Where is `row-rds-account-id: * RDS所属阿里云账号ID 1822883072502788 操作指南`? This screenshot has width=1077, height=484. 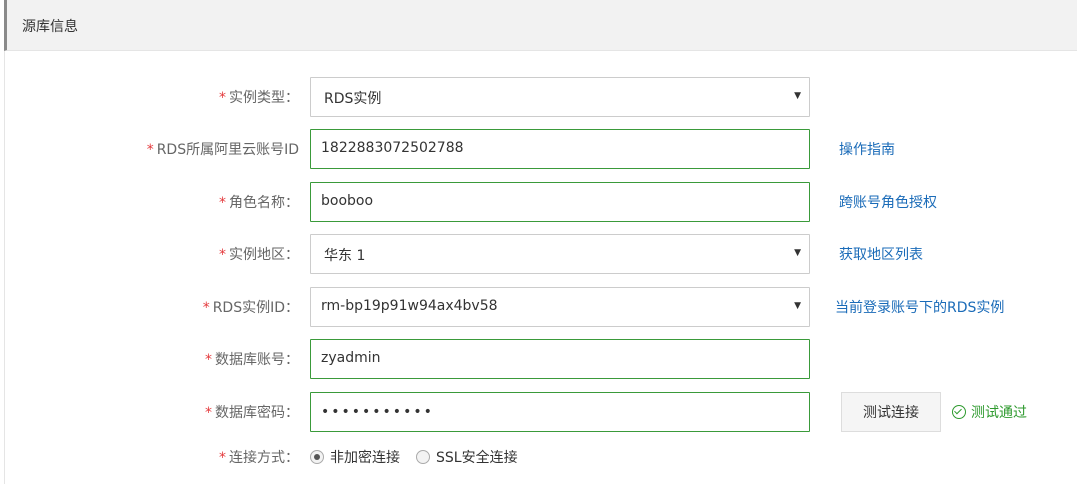 row-rds-account-id: * RDS所属阿里云账号ID 1822883072502788 操作指南 is located at coordinates (538, 149).